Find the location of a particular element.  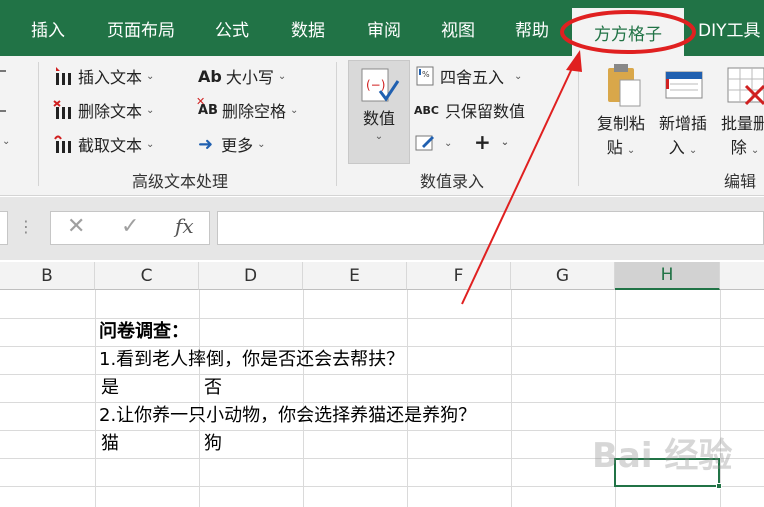

column-header-d: D is located at coordinates (251, 276).